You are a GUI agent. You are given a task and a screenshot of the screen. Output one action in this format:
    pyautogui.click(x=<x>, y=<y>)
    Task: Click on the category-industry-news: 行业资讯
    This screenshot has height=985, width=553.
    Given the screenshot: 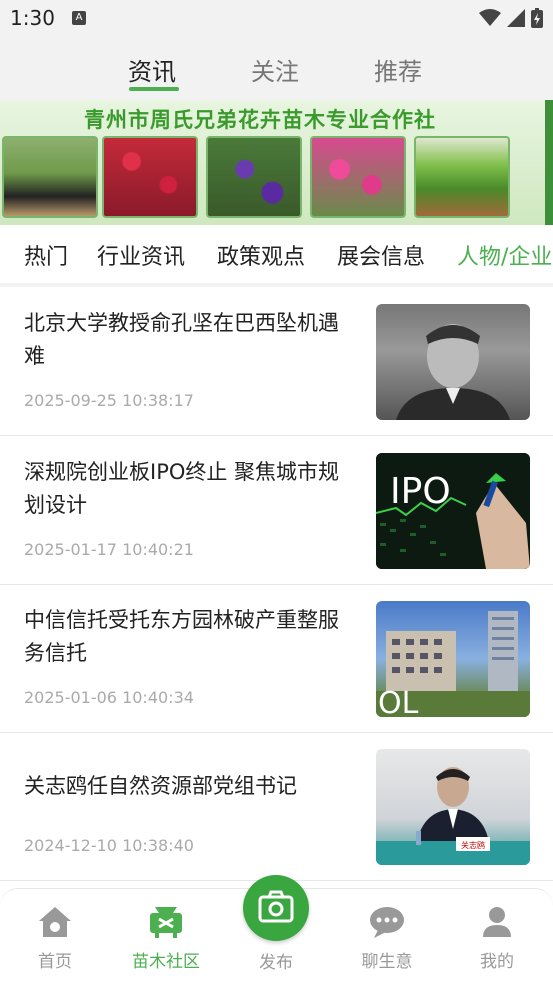 What is the action you would take?
    pyautogui.click(x=141, y=255)
    